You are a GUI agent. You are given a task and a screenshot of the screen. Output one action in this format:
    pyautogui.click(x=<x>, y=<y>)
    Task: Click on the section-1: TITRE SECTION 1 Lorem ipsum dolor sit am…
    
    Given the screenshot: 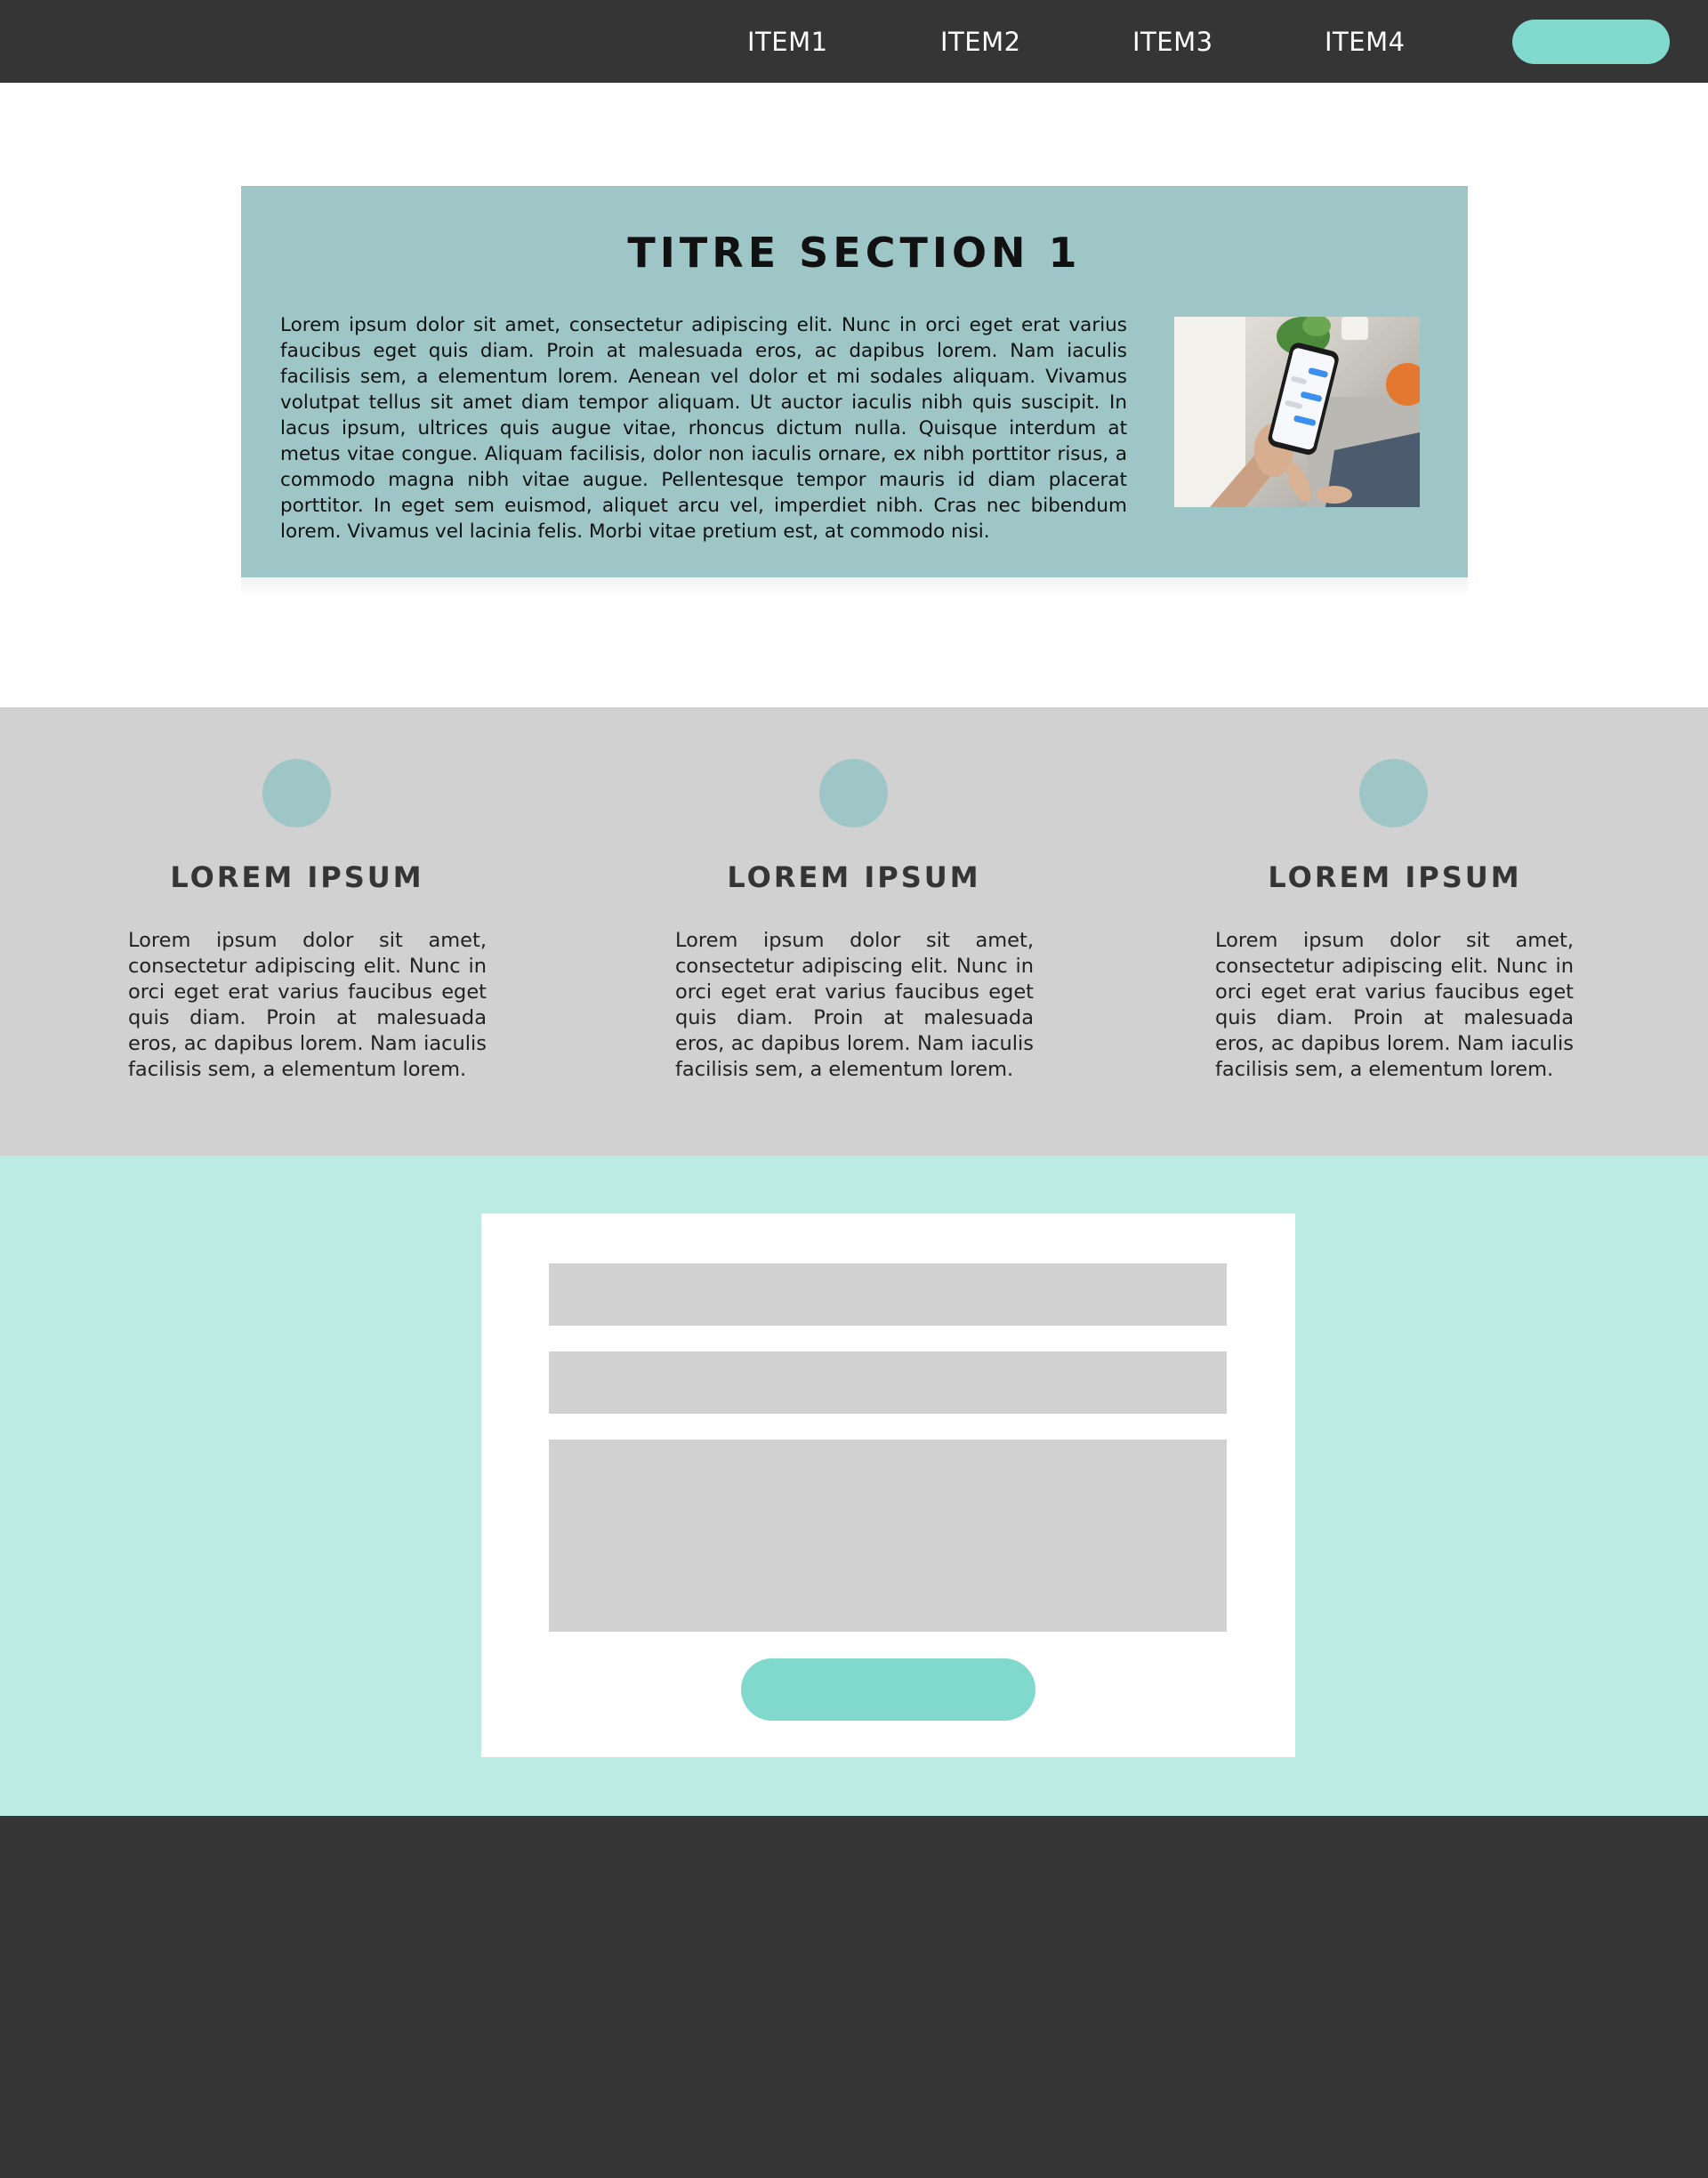 What is the action you would take?
    pyautogui.click(x=854, y=381)
    